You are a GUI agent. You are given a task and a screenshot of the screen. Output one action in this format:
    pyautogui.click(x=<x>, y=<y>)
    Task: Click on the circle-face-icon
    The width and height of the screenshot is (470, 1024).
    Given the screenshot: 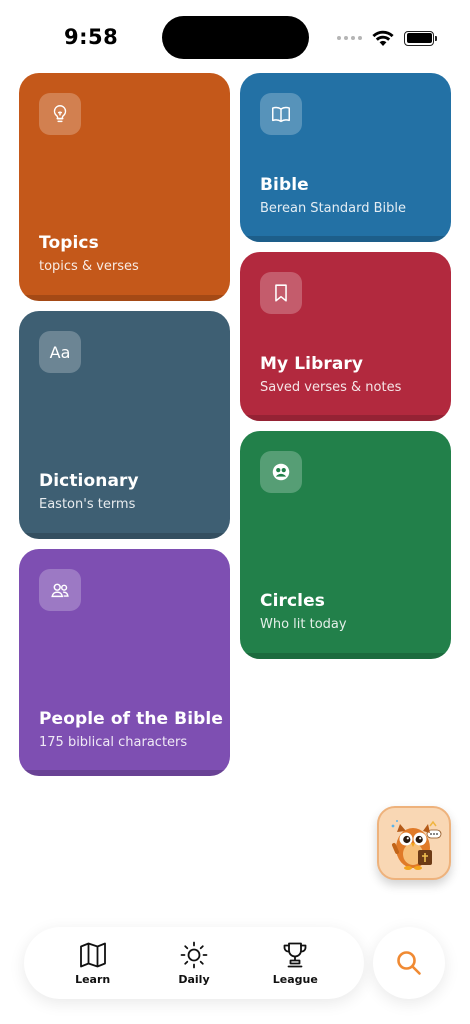 What is the action you would take?
    pyautogui.click(x=281, y=472)
    